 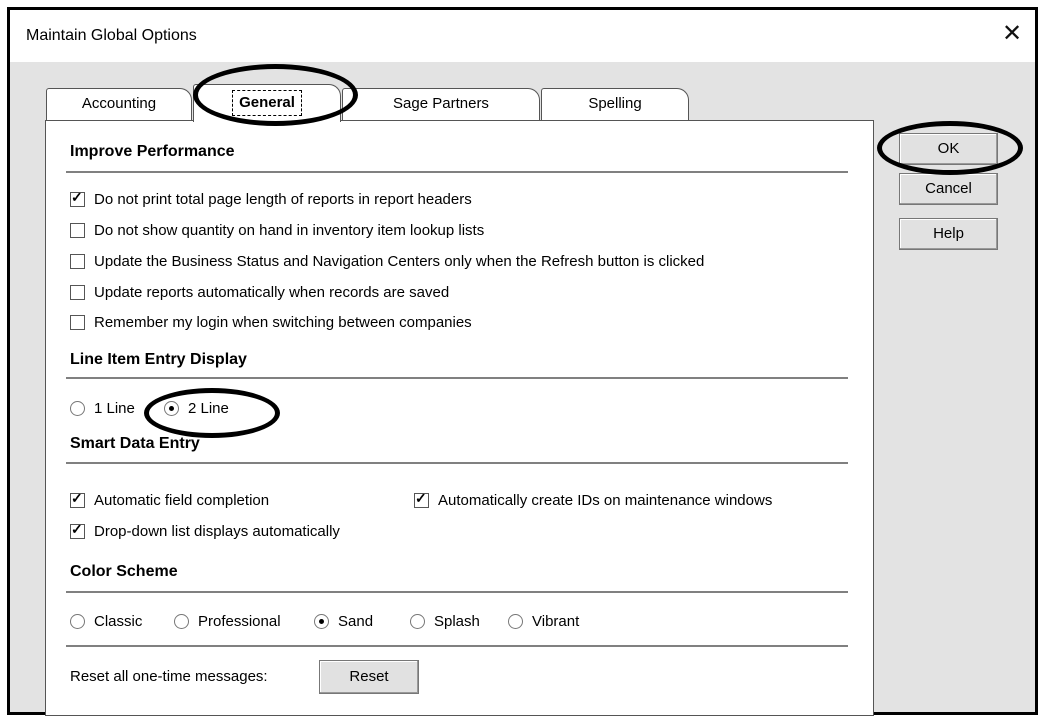 What do you see at coordinates (948, 149) in the screenshot?
I see `ok-button: OK` at bounding box center [948, 149].